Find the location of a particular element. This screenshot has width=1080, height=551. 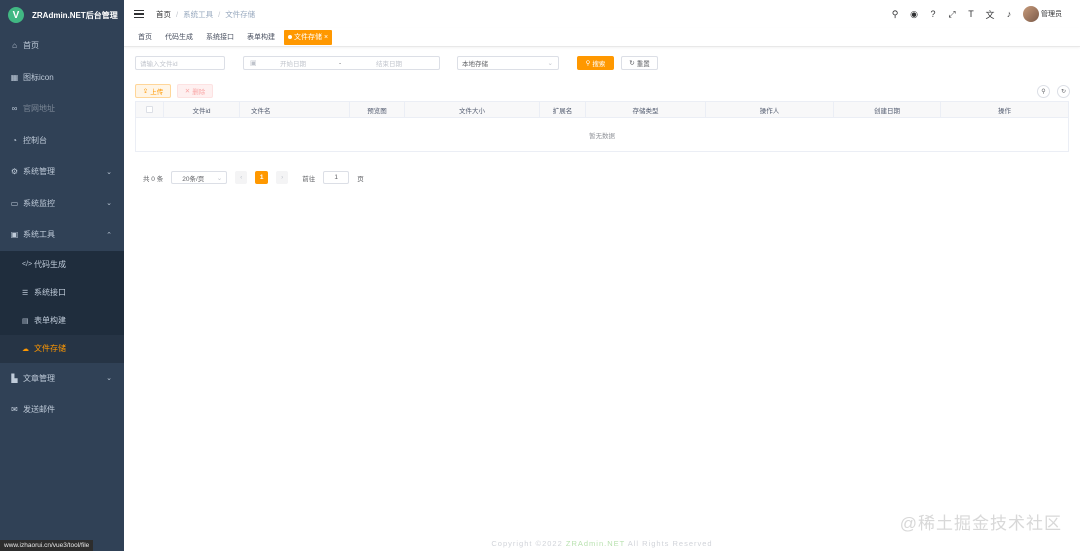

article-icon: ▙ is located at coordinates (14, 378).